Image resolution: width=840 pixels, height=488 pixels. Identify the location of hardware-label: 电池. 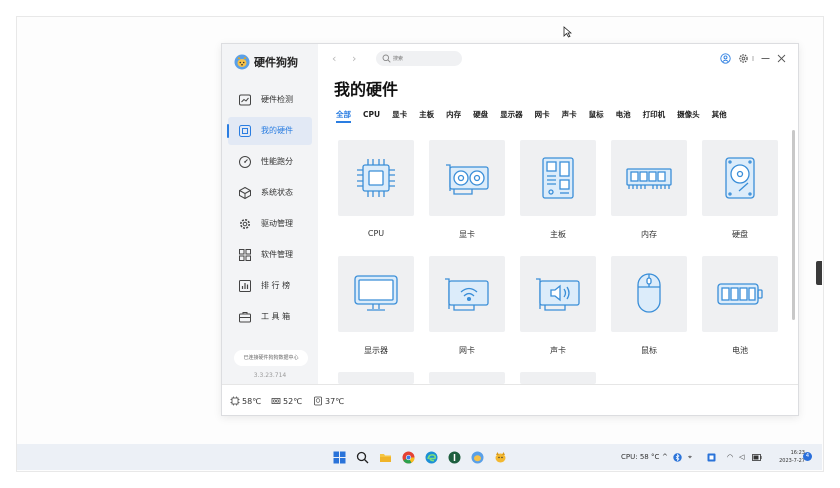
(740, 350).